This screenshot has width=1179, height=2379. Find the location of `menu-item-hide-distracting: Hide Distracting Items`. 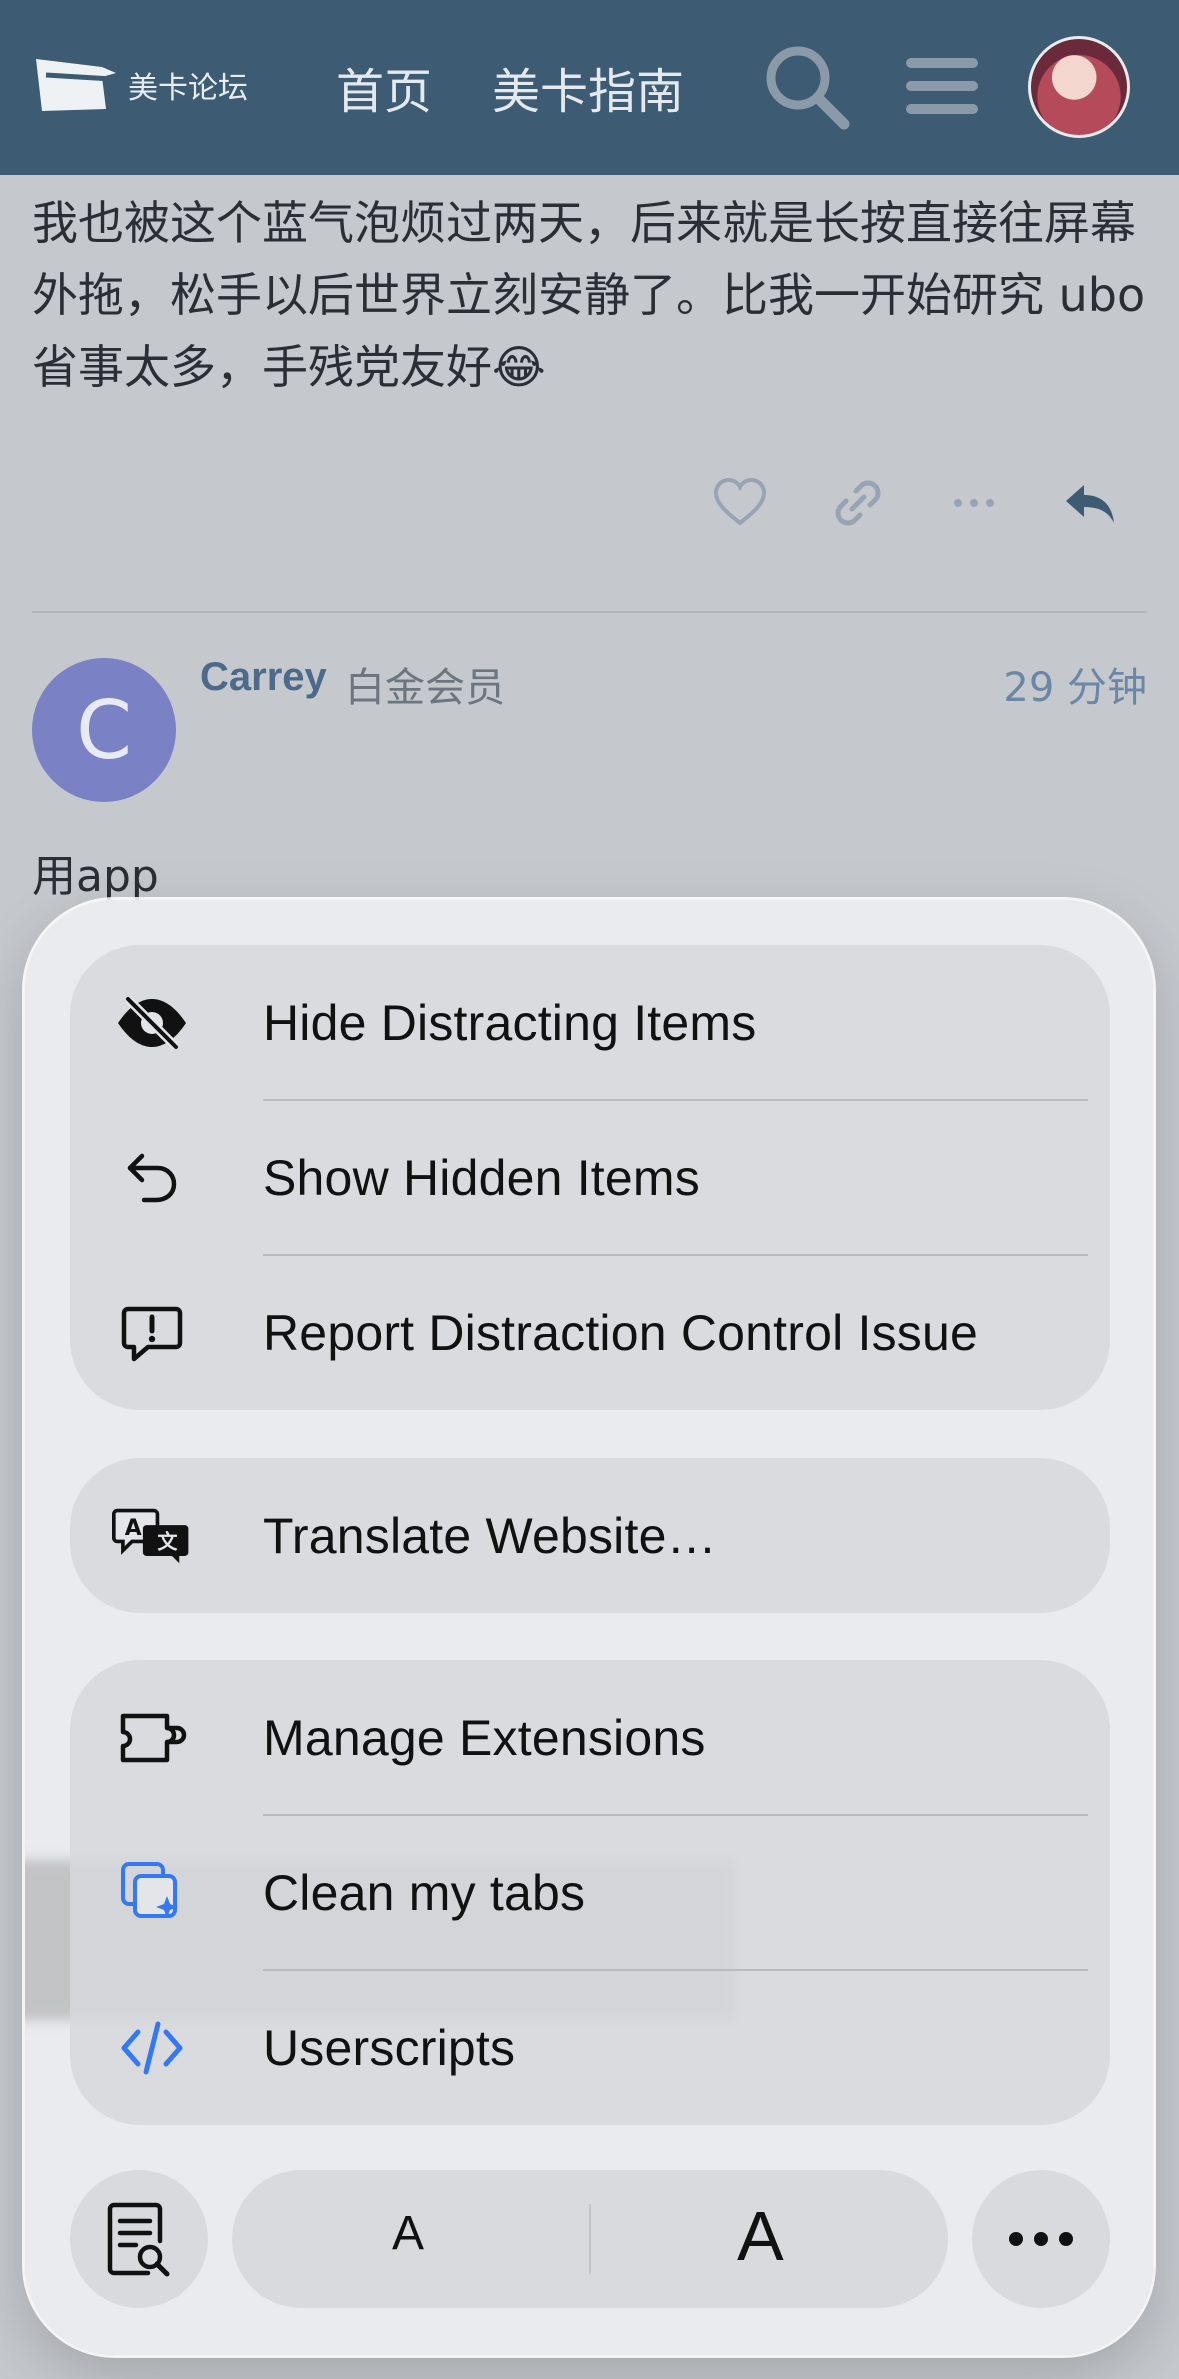

menu-item-hide-distracting: Hide Distracting Items is located at coordinates (590, 1022).